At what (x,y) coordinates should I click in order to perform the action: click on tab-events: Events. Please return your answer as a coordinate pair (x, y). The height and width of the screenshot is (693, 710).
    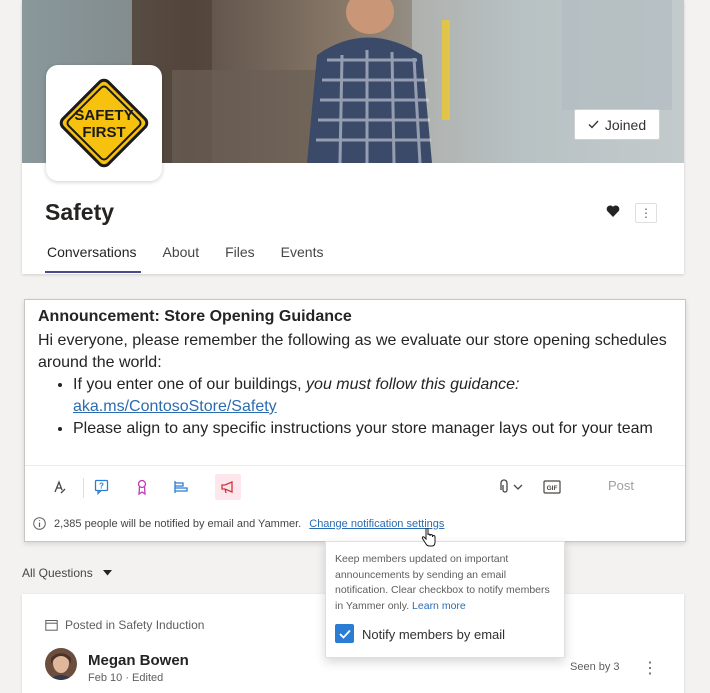
    Looking at the image, I should click on (302, 252).